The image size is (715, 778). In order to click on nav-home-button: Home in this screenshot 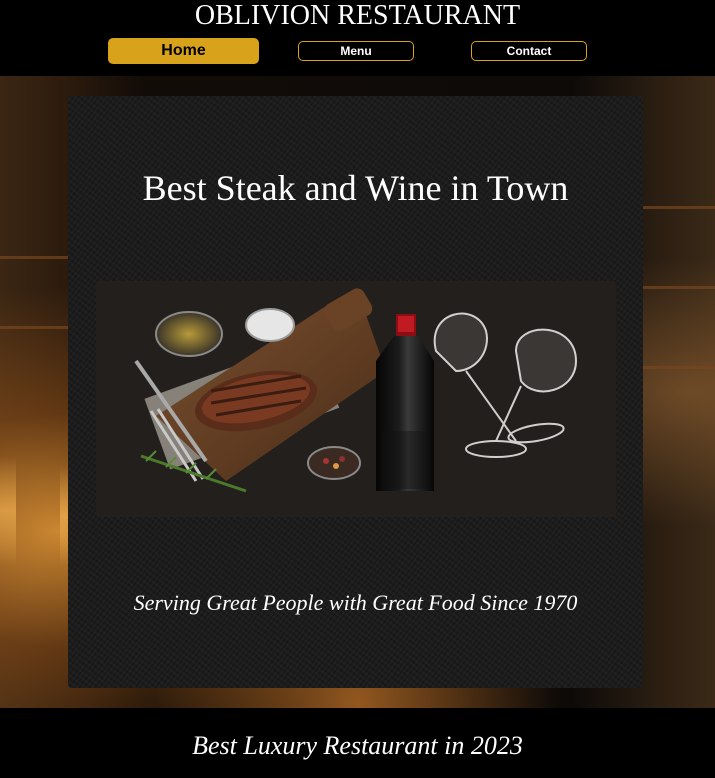, I will do `click(183, 51)`.